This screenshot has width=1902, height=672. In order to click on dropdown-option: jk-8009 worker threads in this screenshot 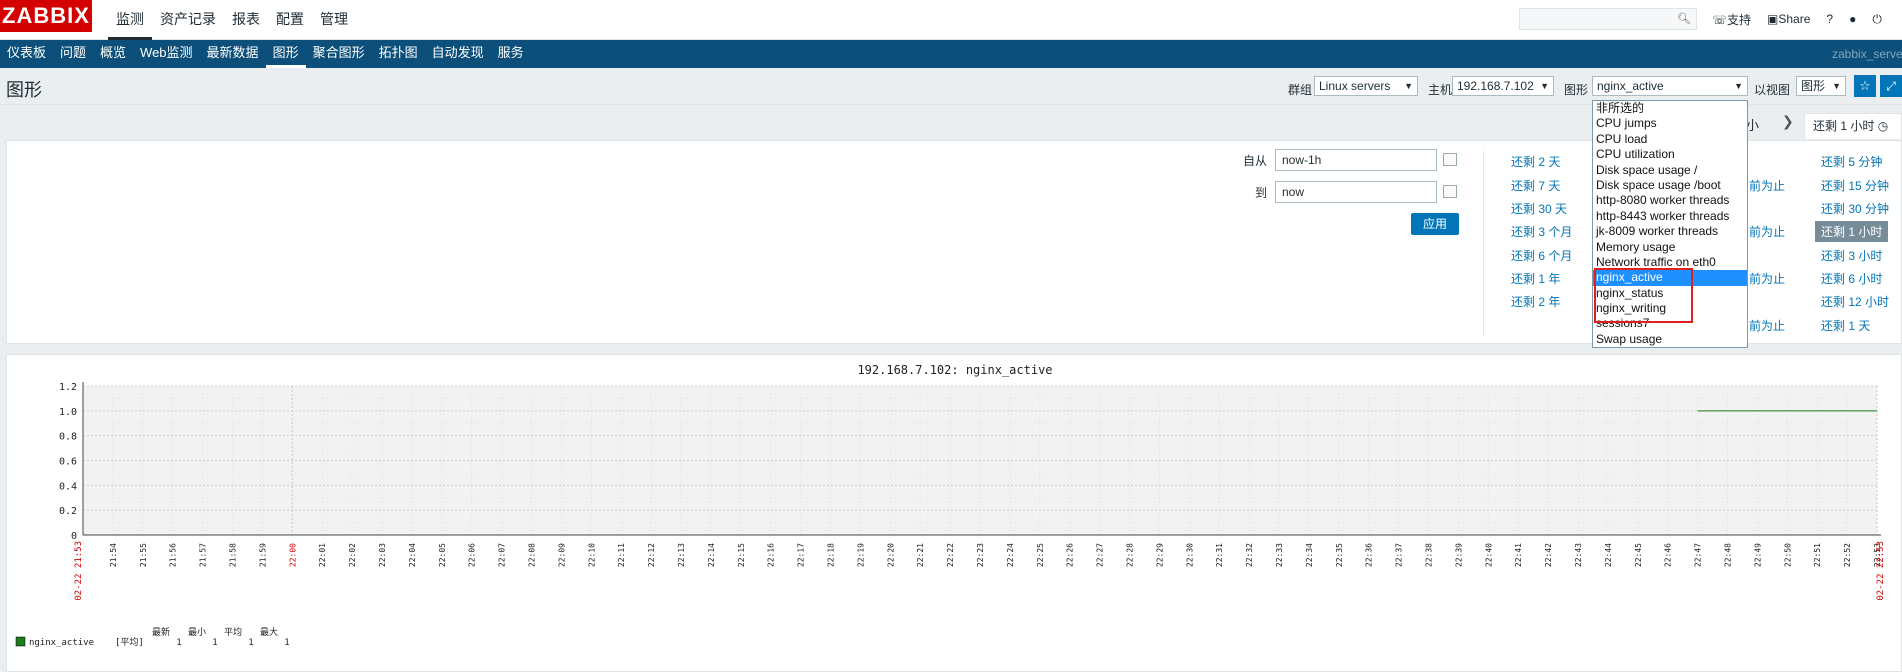, I will do `click(1670, 231)`.